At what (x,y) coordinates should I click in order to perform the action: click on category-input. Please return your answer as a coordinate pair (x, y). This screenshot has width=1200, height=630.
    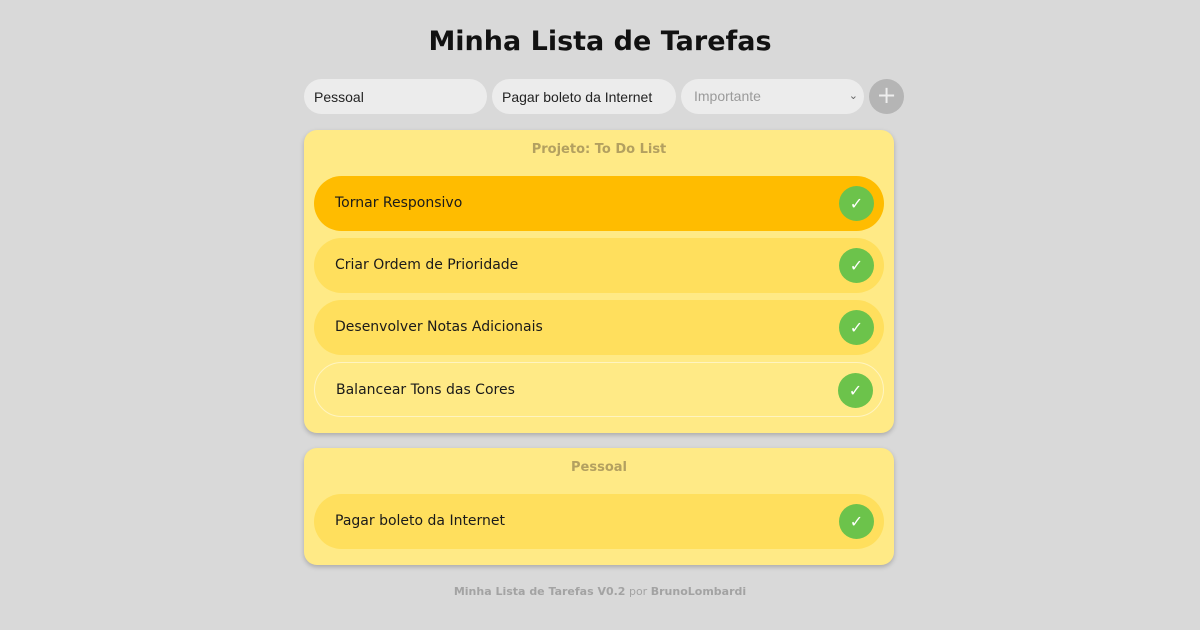
    Looking at the image, I should click on (395, 96).